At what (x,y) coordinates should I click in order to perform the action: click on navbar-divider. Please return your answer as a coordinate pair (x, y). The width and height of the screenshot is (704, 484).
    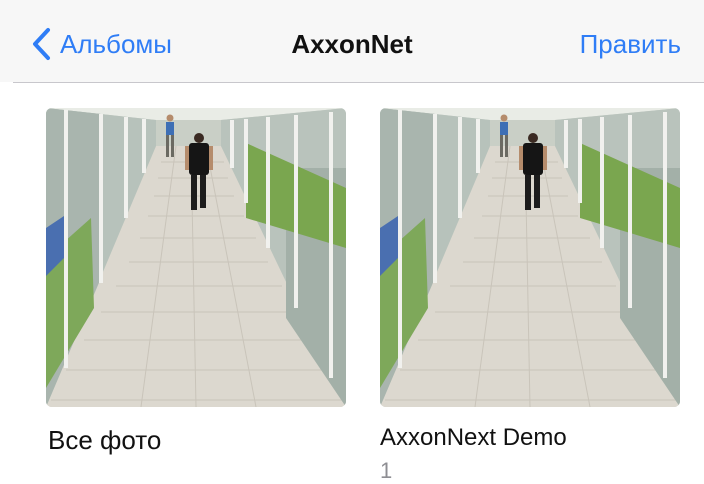
    Looking at the image, I should click on (358, 82).